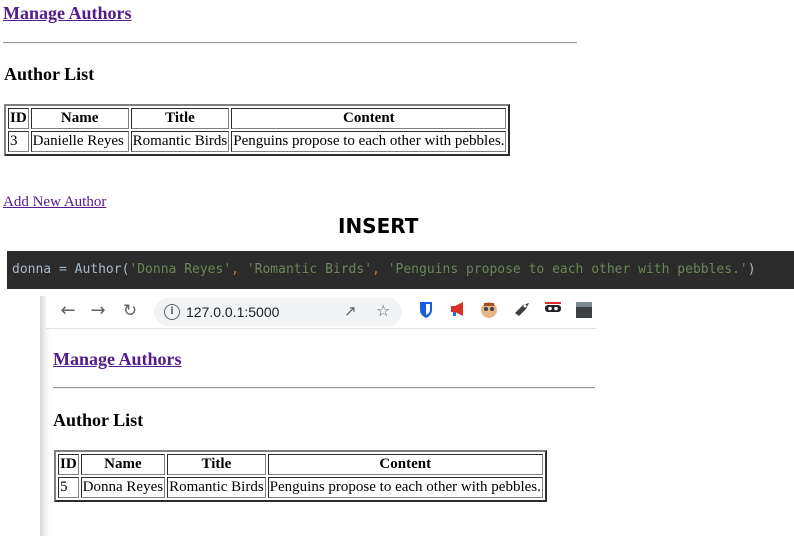 The image size is (794, 536). Describe the element at coordinates (232, 312) in the screenshot. I see `url-text: 127.0.0.1:5000` at that location.